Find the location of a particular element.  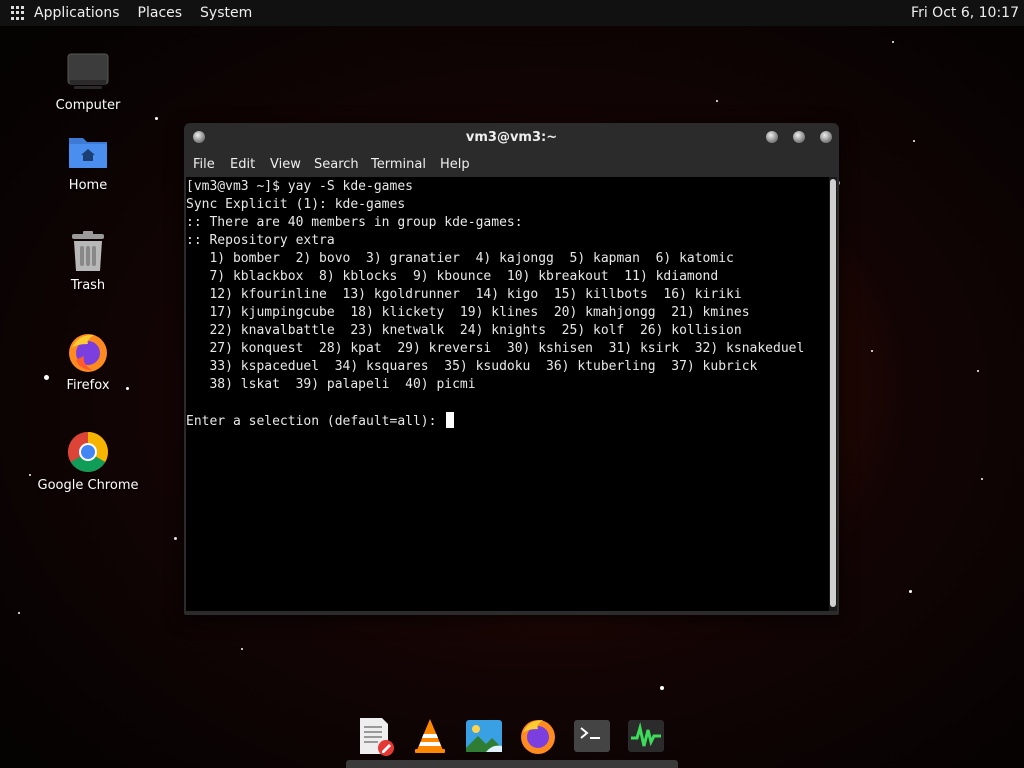

menu-terminal: Terminal is located at coordinates (398, 164).